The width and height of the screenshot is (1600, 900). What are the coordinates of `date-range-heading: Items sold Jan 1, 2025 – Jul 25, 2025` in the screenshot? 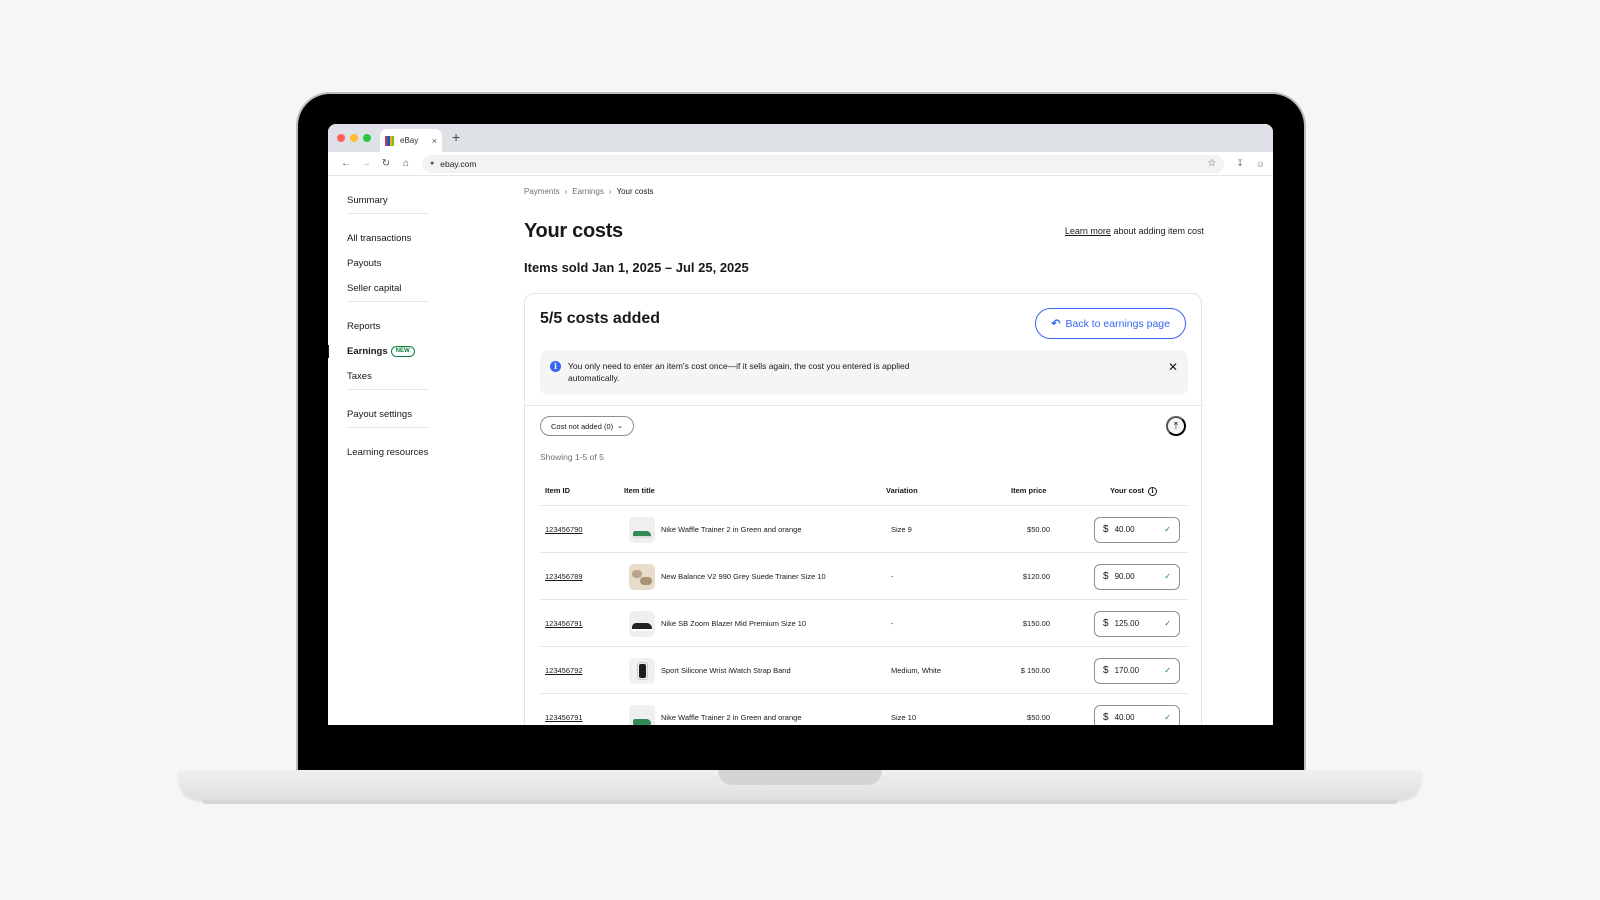 It's located at (636, 267).